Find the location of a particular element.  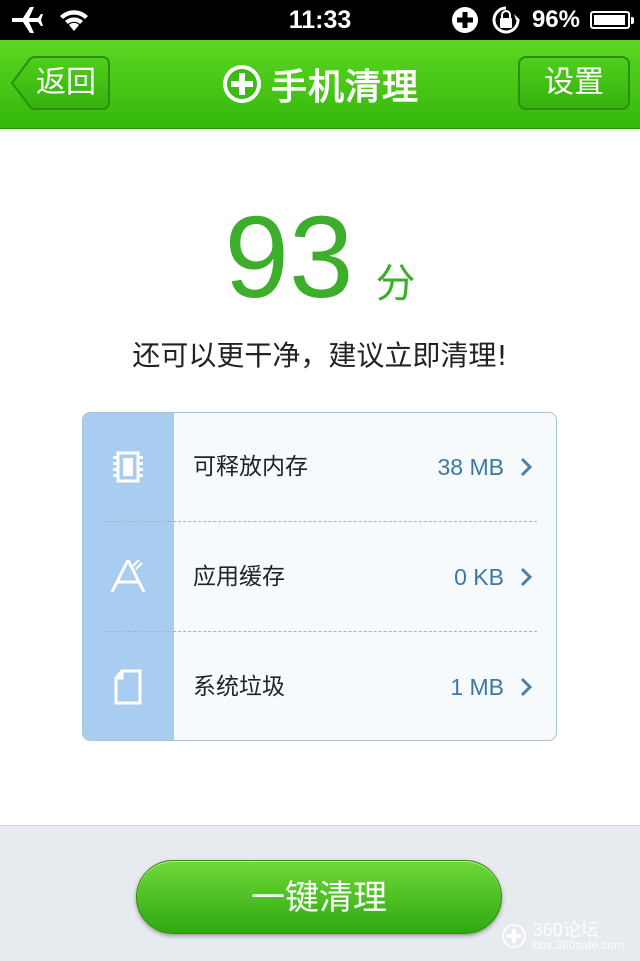

list-item-value: 1 MB is located at coordinates (477, 687).